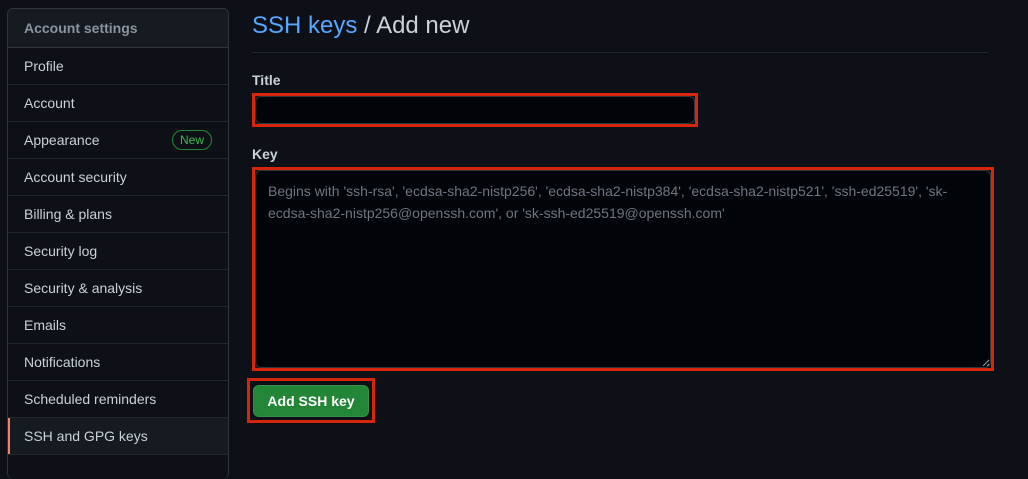  Describe the element at coordinates (62, 139) in the screenshot. I see `sidebar-item-label: Appearance` at that location.